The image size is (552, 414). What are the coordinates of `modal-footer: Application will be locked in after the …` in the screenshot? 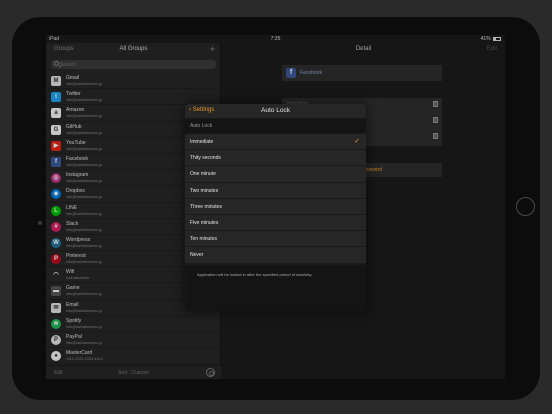 It's located at (275, 288).